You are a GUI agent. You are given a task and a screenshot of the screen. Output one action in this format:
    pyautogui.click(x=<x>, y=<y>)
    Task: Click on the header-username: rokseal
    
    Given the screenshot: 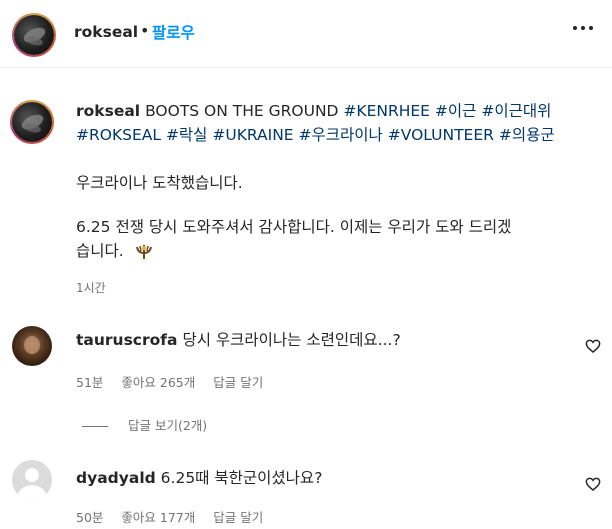 What is the action you would take?
    pyautogui.click(x=106, y=32)
    